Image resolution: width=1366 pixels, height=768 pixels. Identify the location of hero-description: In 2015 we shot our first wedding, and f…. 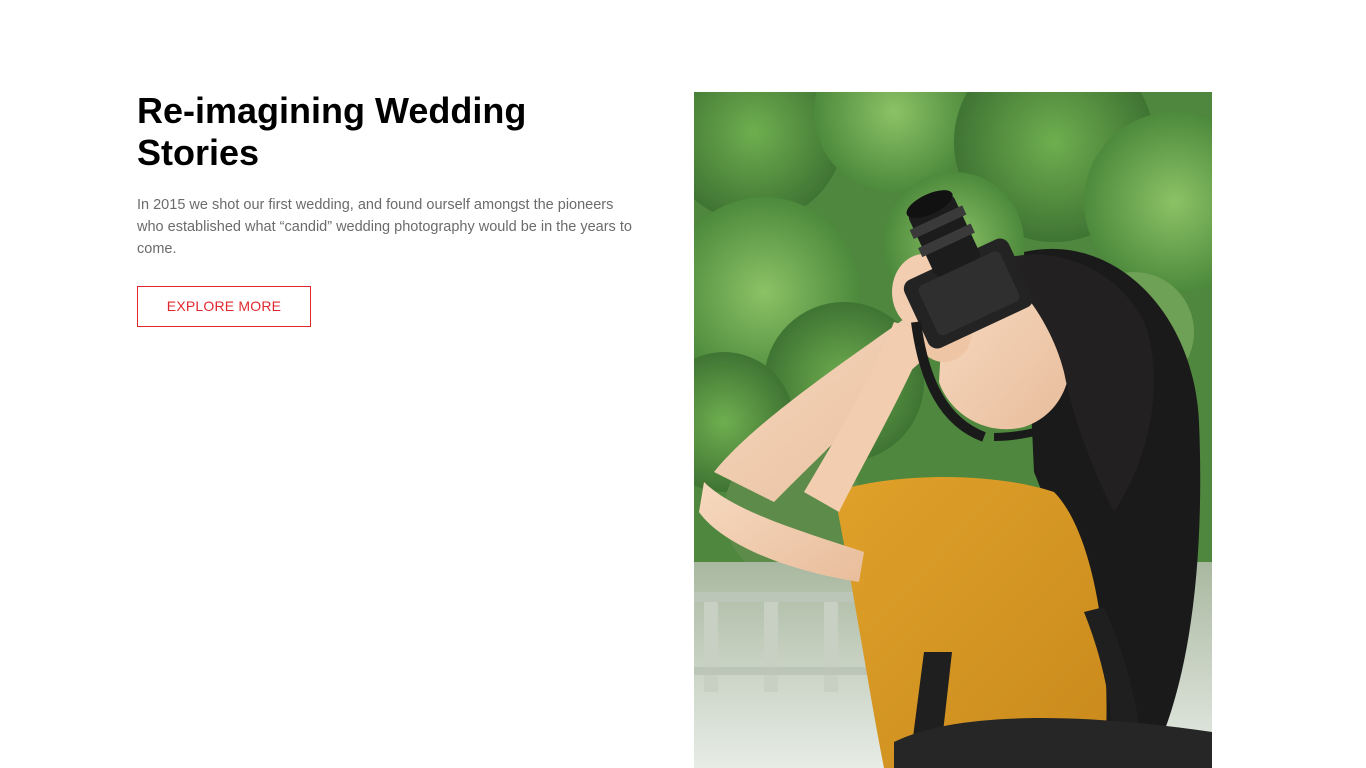
(384, 227).